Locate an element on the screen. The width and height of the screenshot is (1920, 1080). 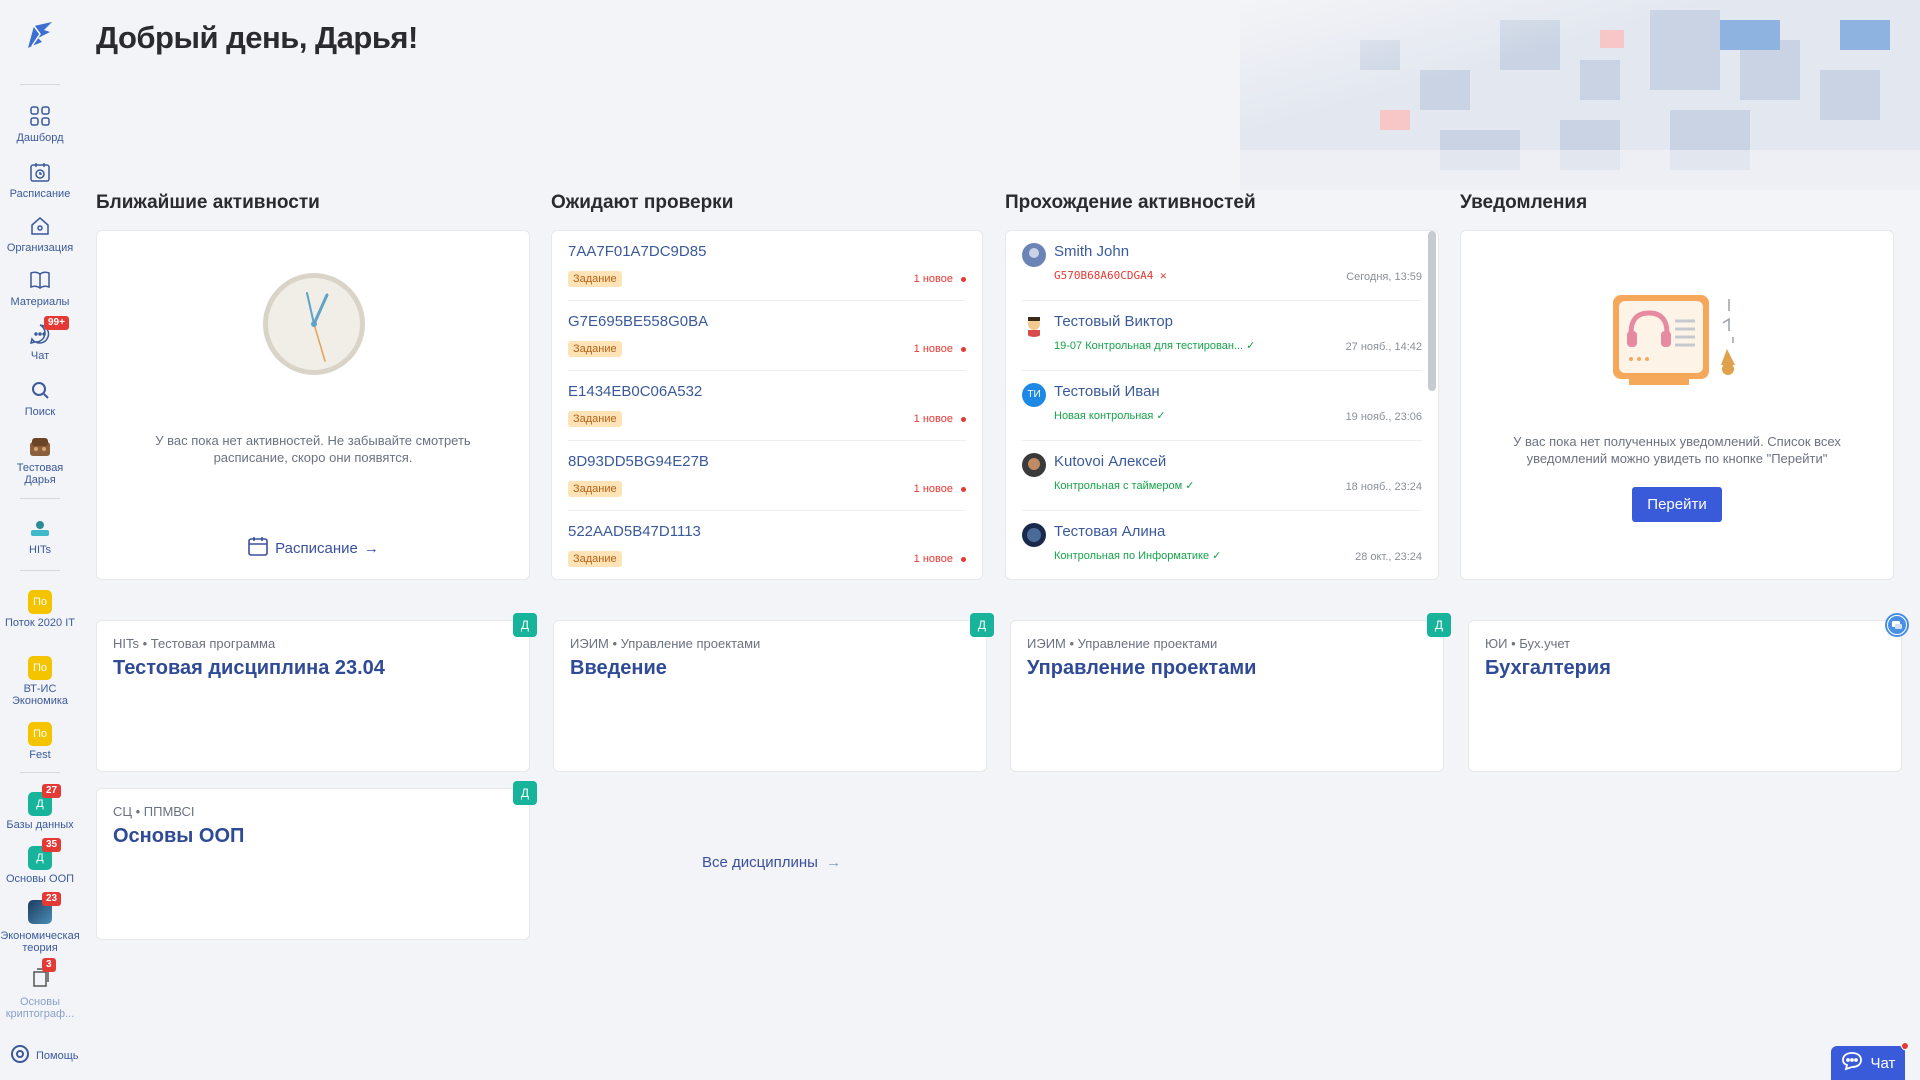
discipline-breadcrumb: HITs • Тестовая программа is located at coordinates (194, 643).